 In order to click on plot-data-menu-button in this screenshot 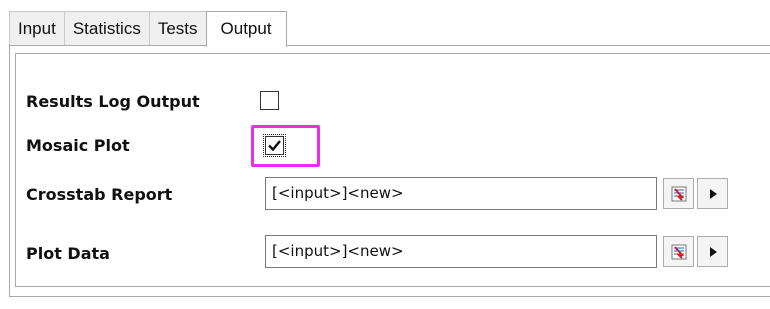, I will do `click(712, 251)`.